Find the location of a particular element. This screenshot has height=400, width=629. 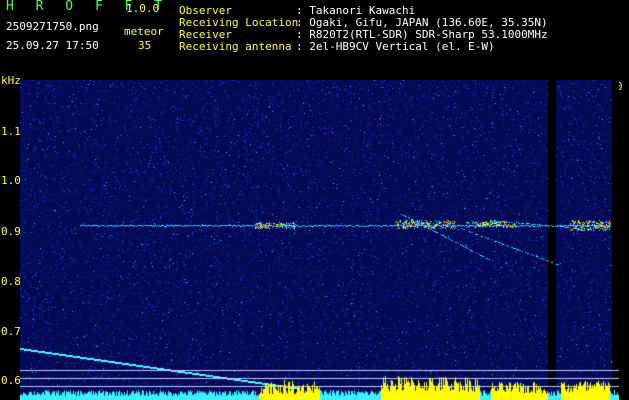

timestamp: 25.09.27 17:50 is located at coordinates (52, 45).